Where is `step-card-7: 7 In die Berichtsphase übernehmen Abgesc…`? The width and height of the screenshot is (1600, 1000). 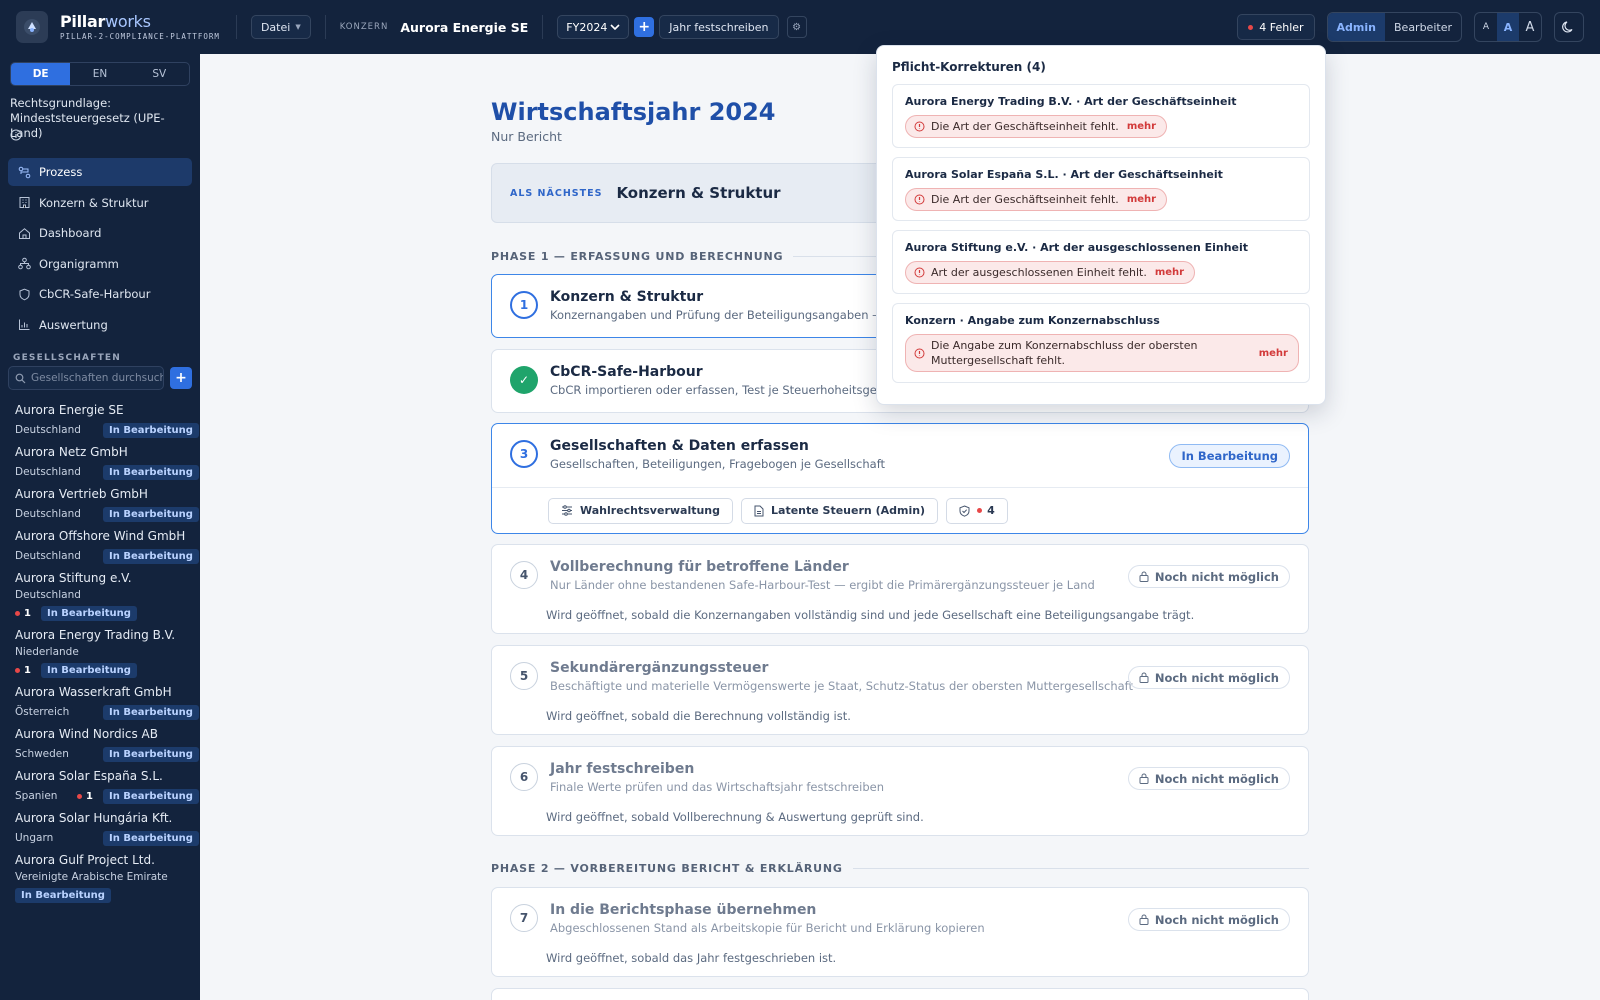 step-card-7: 7 In die Berichtsphase übernehmen Abgesc… is located at coordinates (900, 932).